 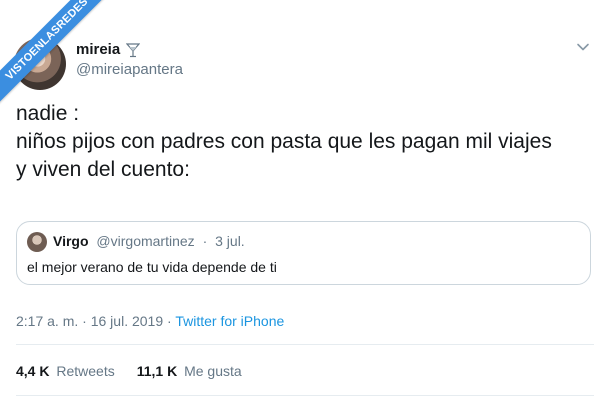 I want to click on tweet-line: y viven del cuento:, so click(x=103, y=169).